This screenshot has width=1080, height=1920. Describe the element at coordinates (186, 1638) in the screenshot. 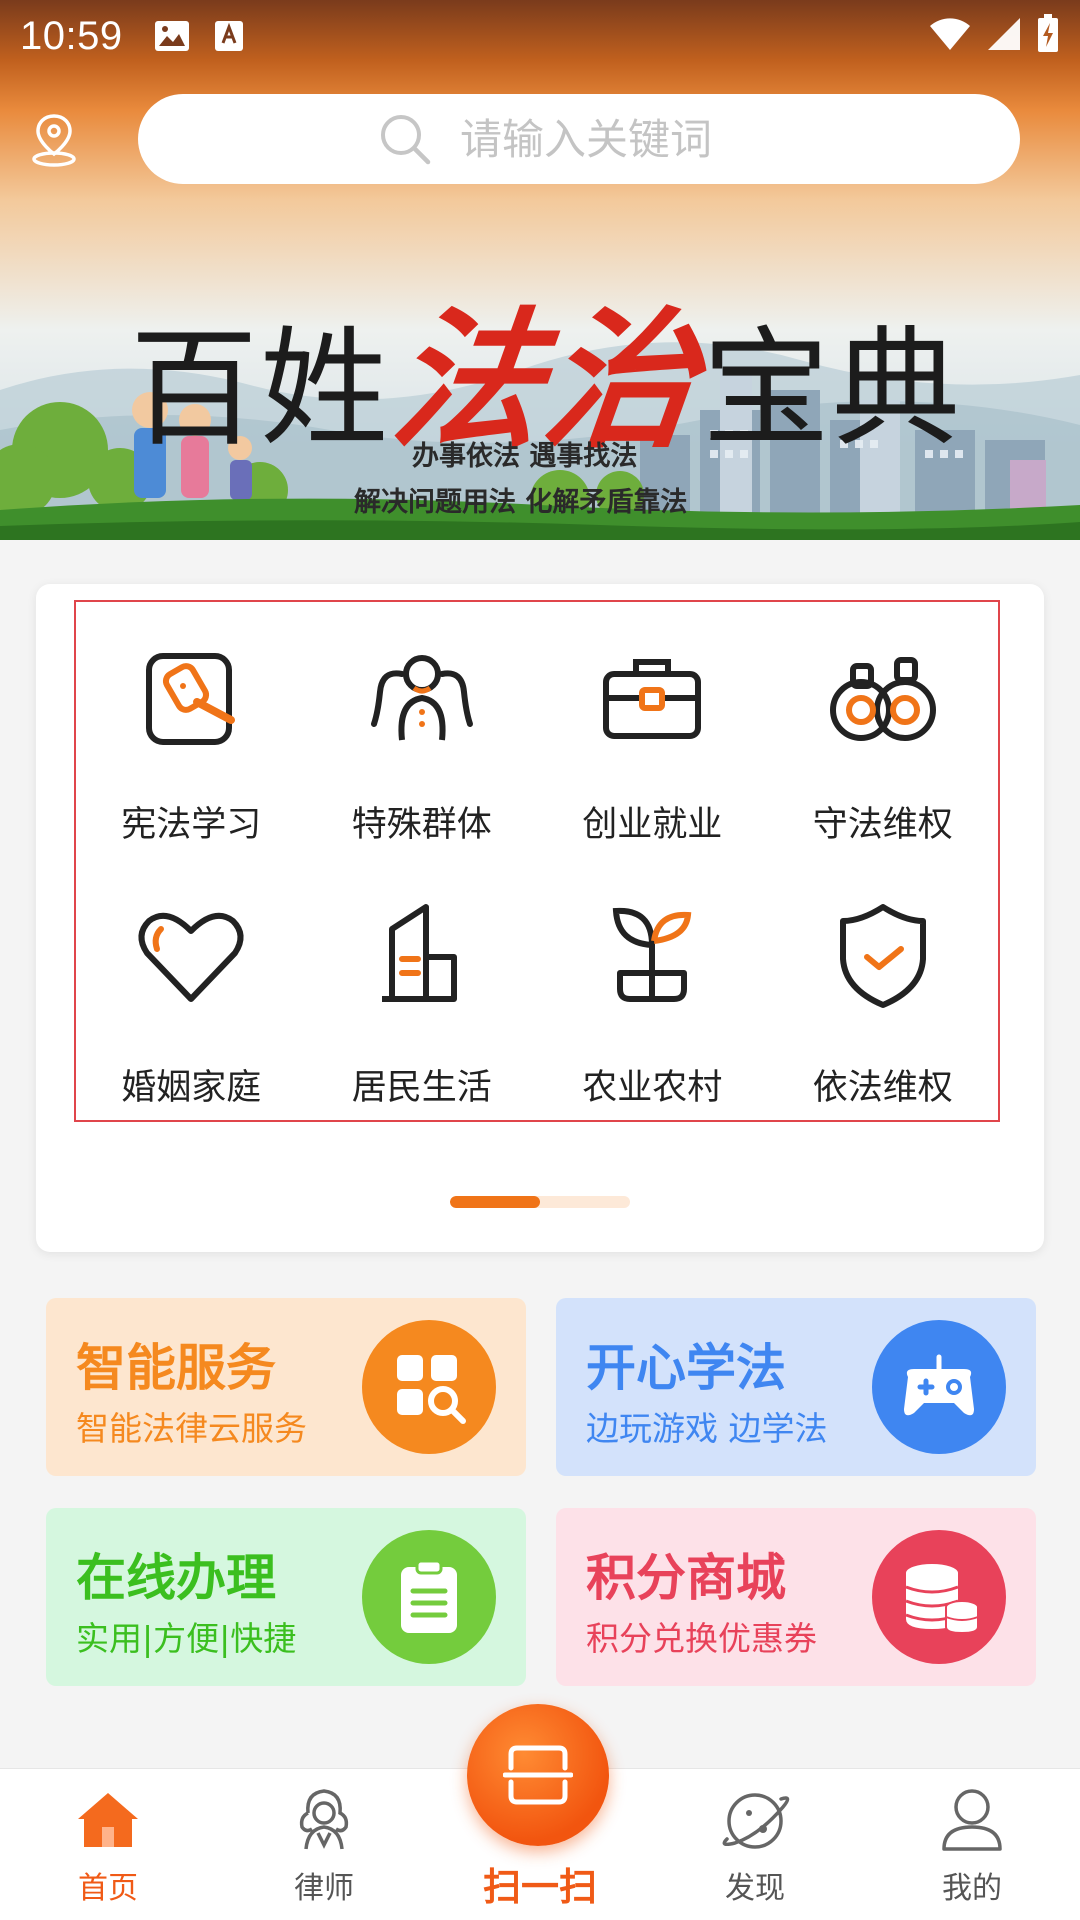

I see `feature-subtitle: 实用|方便|快捷` at that location.